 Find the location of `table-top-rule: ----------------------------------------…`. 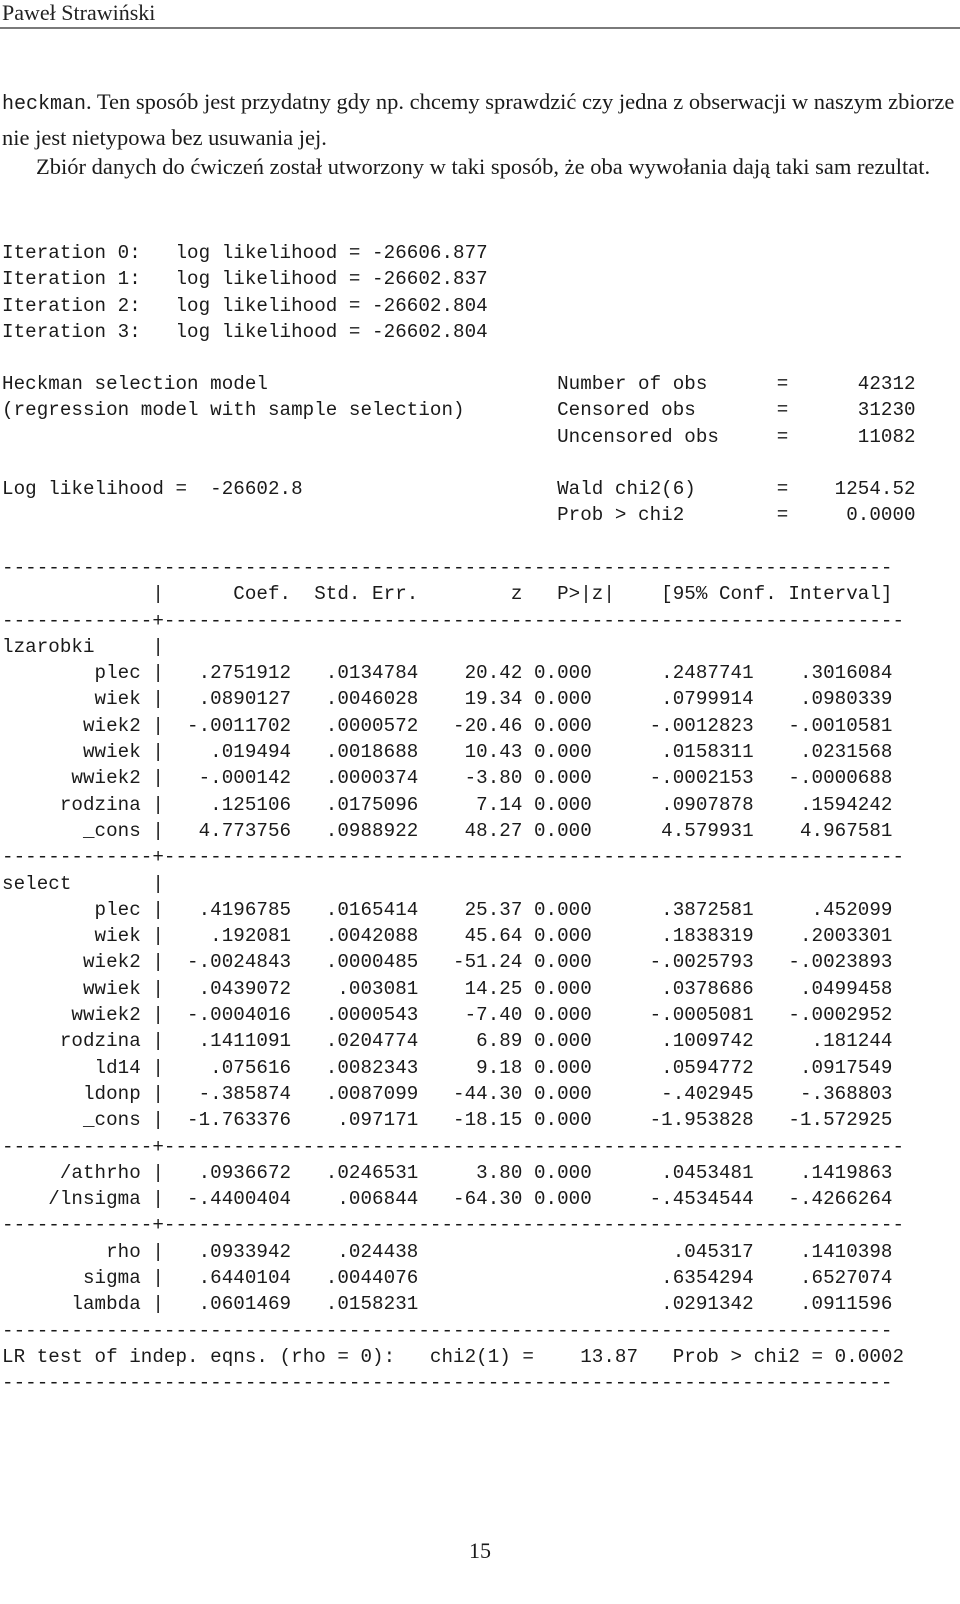

table-top-rule: ----------------------------------------… is located at coordinates (447, 568).